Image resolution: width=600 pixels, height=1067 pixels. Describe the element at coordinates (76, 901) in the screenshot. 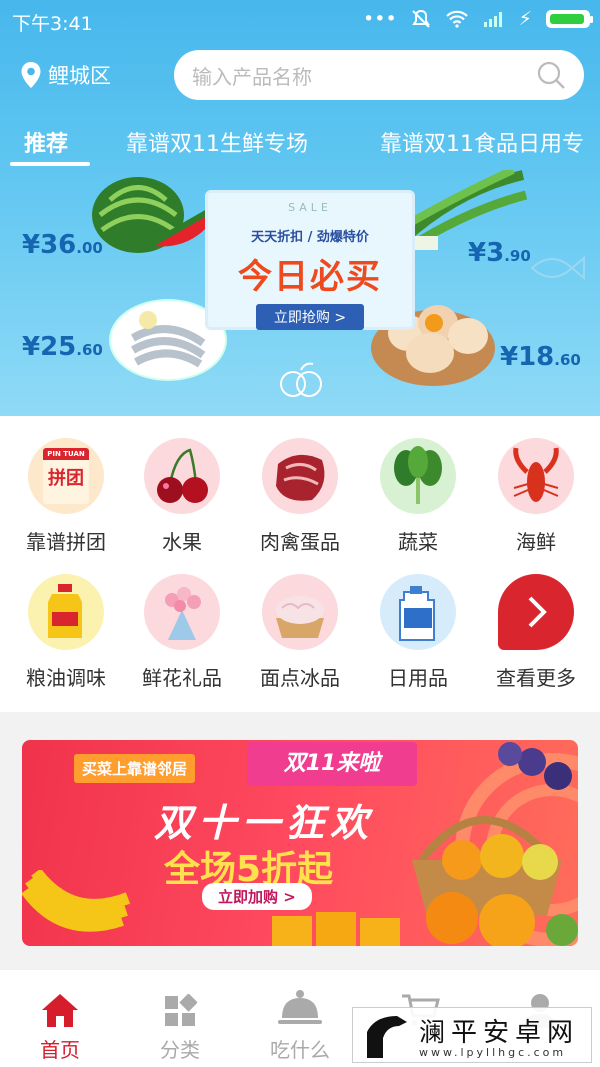

I see `banana-image` at that location.